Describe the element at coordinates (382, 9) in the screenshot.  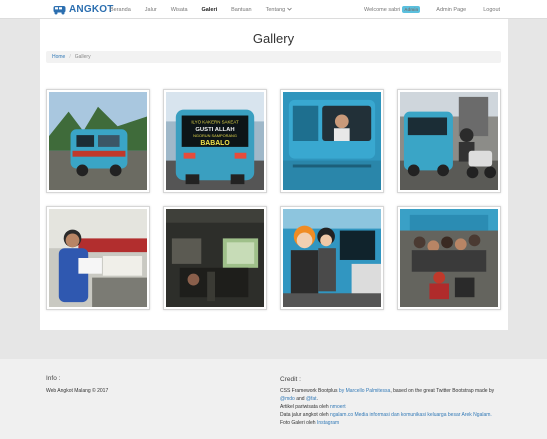
I see `welcome-text: Welcome sabri` at that location.